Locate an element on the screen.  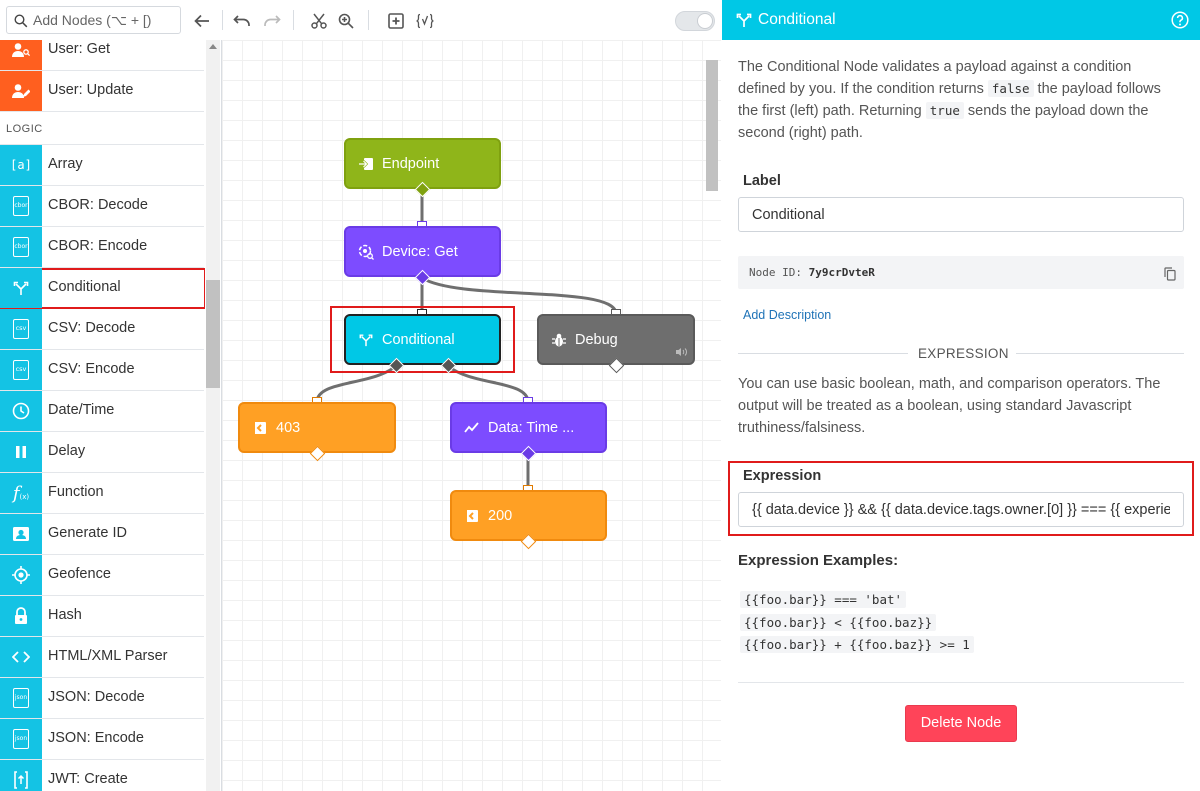
cut-button is located at coordinates (319, 21).